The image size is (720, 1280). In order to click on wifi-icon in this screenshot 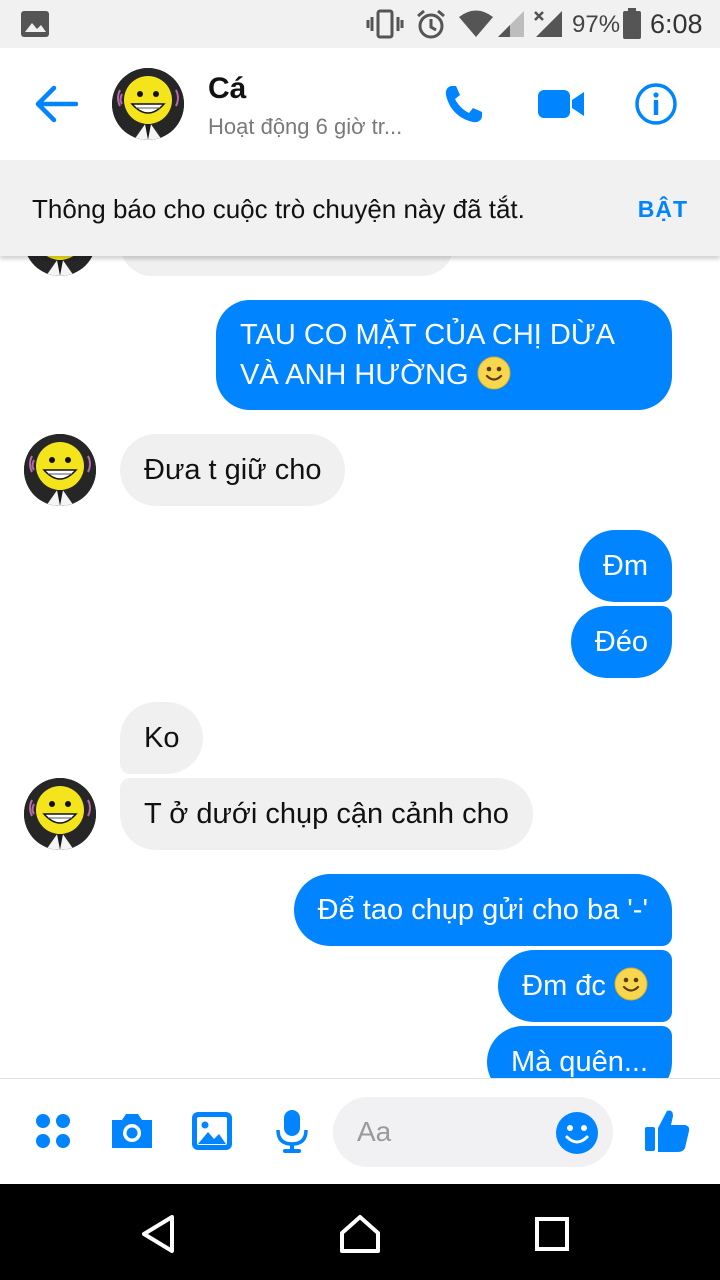, I will do `click(476, 24)`.